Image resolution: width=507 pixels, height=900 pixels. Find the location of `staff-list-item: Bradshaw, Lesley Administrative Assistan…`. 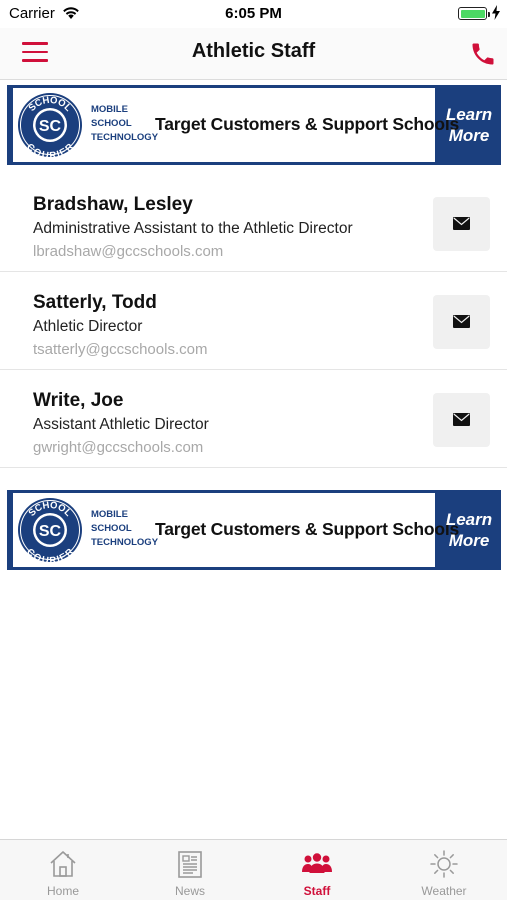

staff-list-item: Bradshaw, Lesley Administrative Assistan… is located at coordinates (253, 223).